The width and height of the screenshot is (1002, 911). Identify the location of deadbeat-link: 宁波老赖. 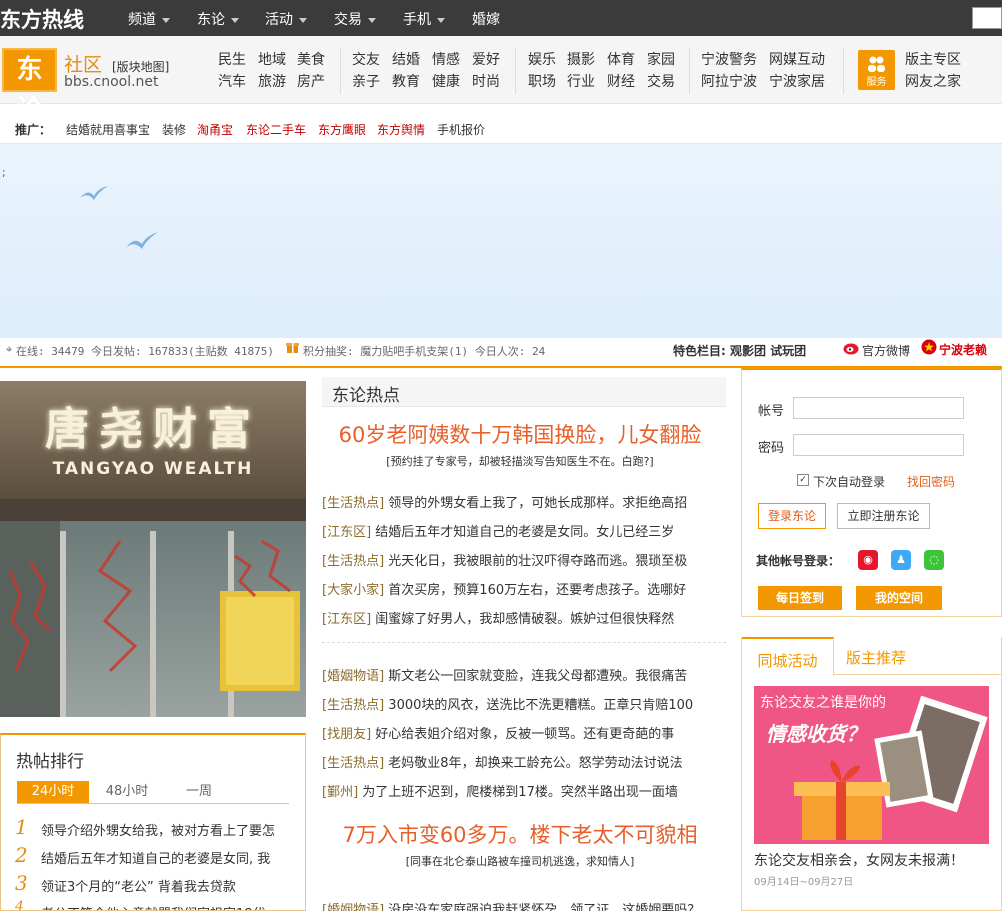
(963, 349).